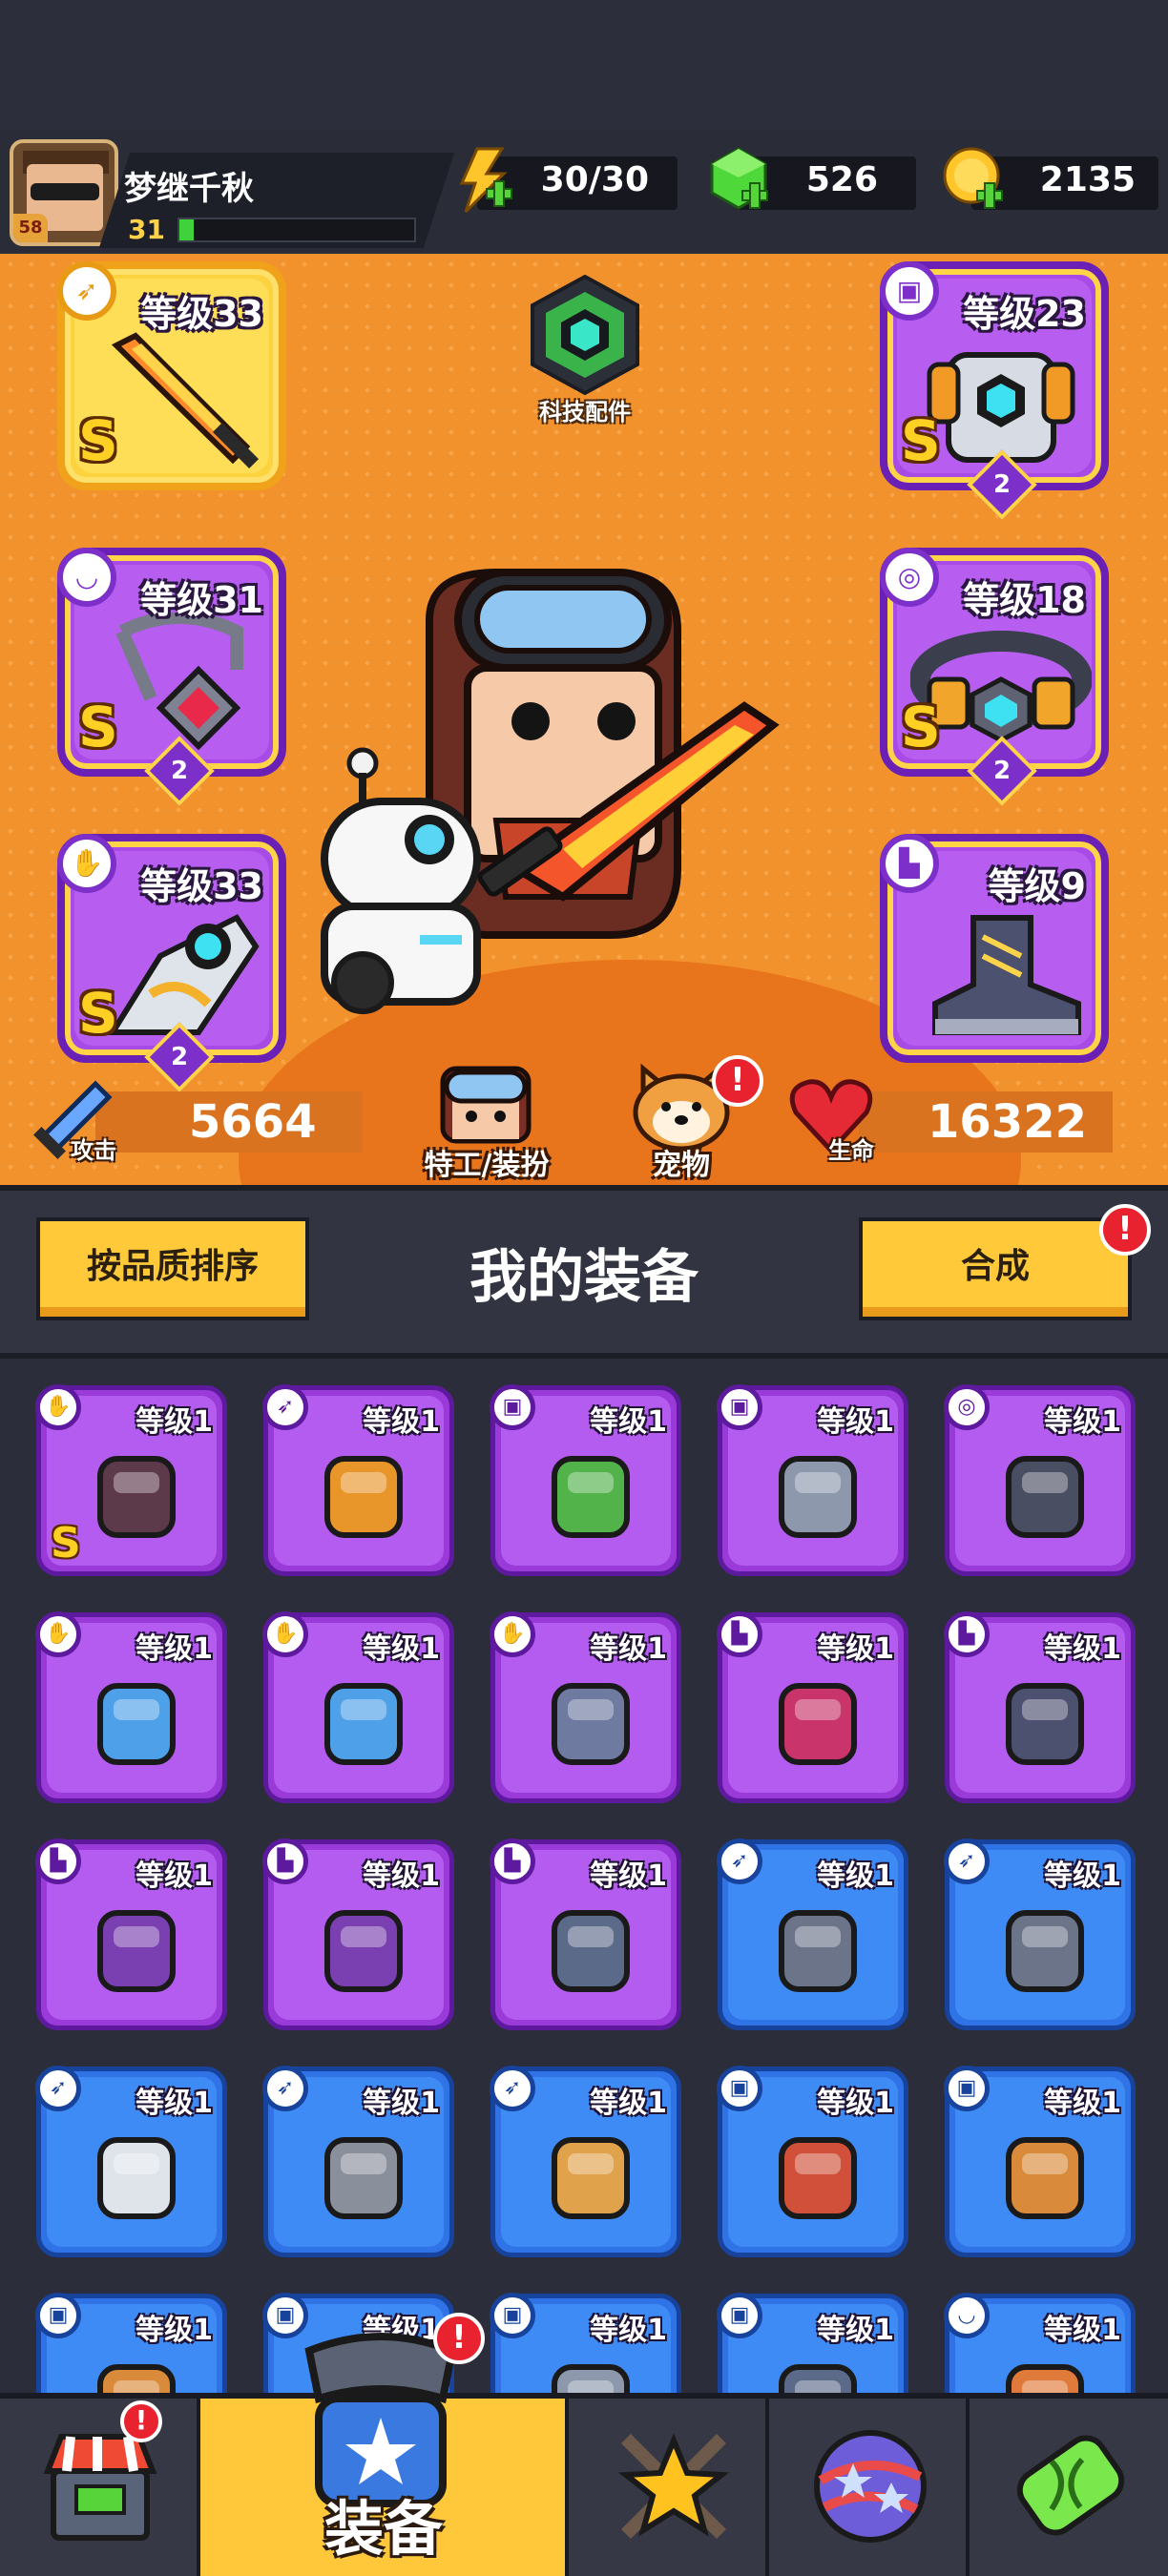  Describe the element at coordinates (628, 801) in the screenshot. I see `flame-sword` at that location.